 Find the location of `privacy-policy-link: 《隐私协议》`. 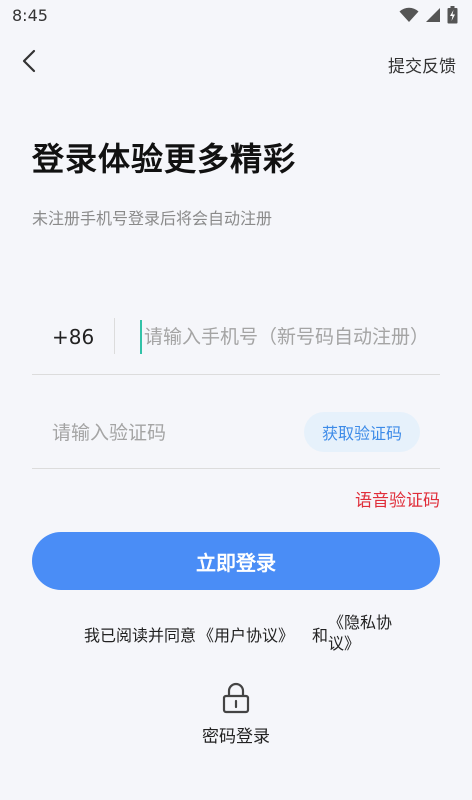

privacy-policy-link: 《隐私协议》 is located at coordinates (362, 633).